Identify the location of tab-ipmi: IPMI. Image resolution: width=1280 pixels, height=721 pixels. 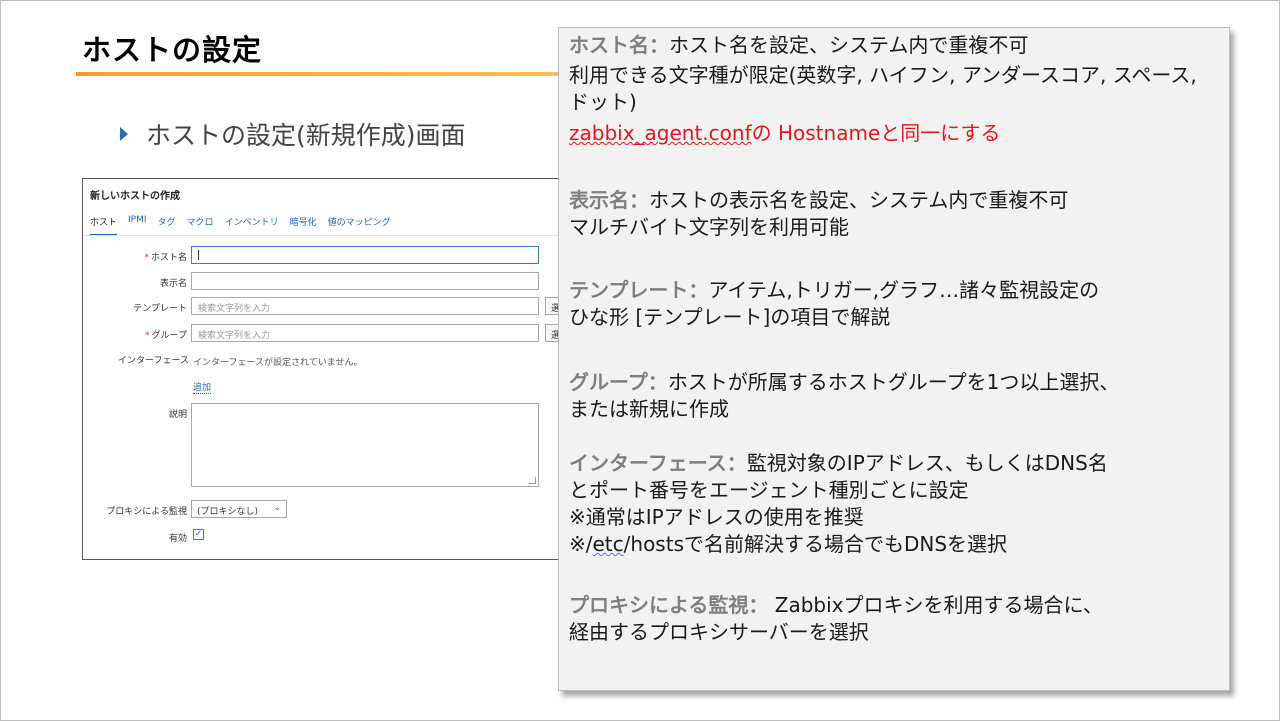
(137, 225).